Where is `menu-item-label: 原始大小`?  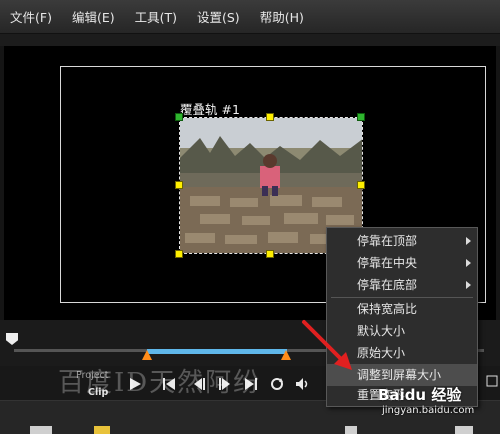
menu-item-label: 原始大小 is located at coordinates (381, 353).